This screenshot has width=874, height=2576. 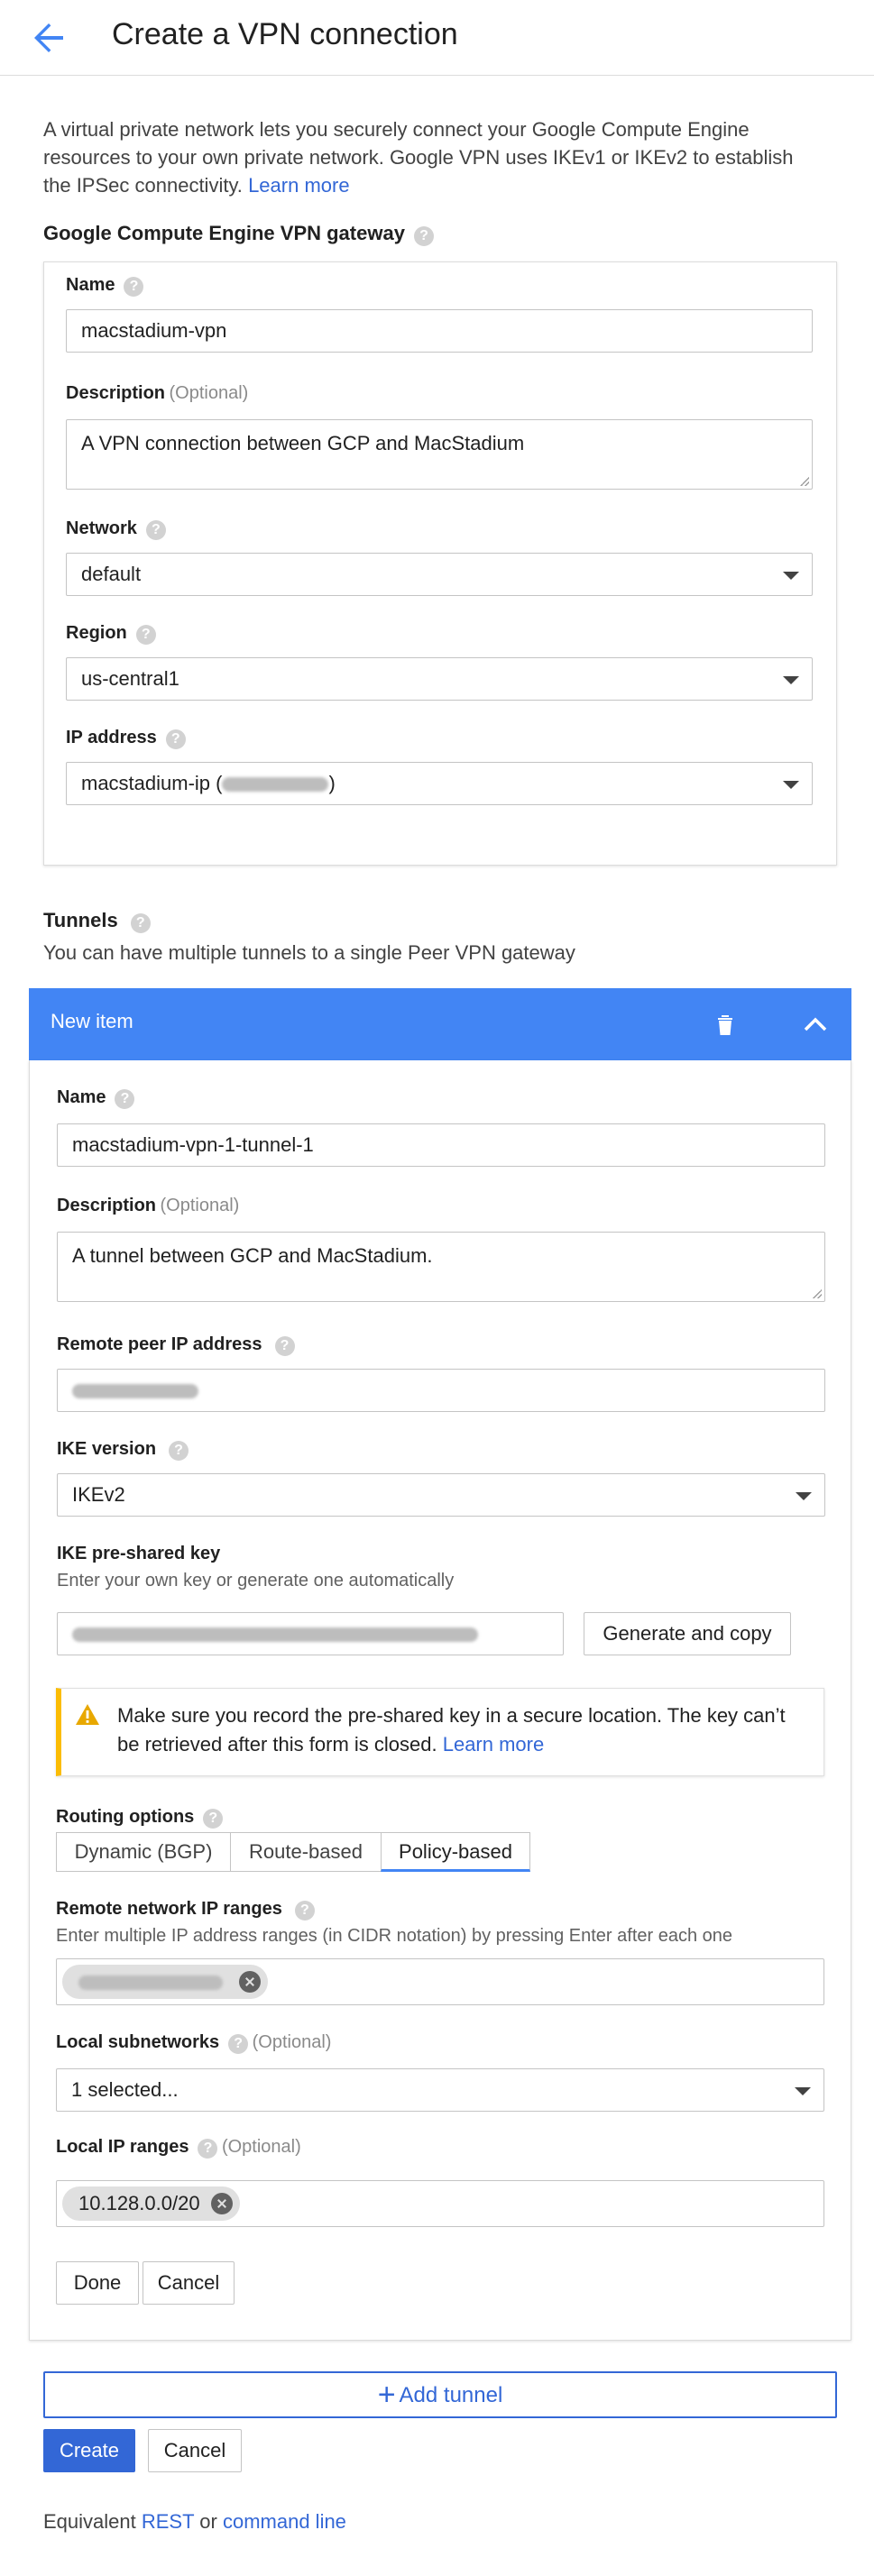 What do you see at coordinates (224, 233) in the screenshot?
I see `gateway-title: Google Compute Engine VPN gateway` at bounding box center [224, 233].